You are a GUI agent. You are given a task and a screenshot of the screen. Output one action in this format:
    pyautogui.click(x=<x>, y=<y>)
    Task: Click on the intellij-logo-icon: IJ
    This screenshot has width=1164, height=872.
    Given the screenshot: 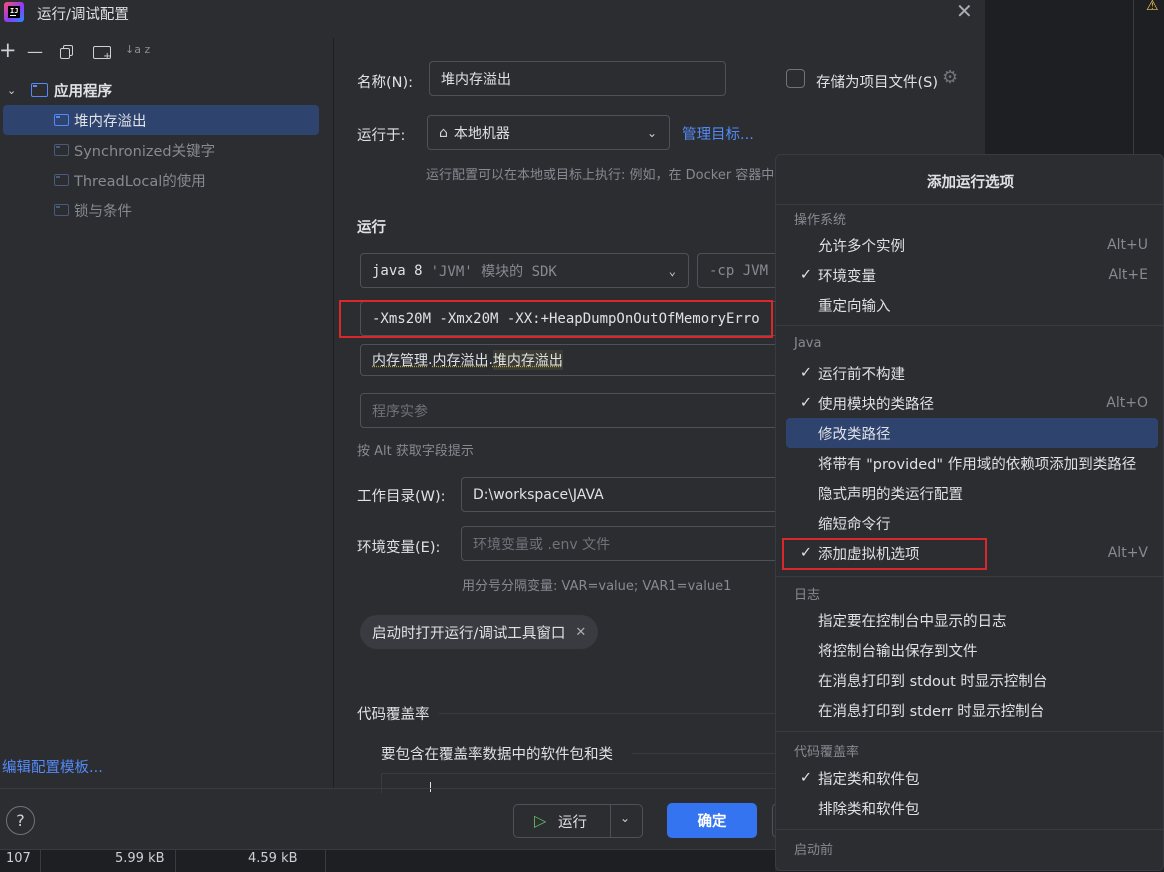 What is the action you would take?
    pyautogui.click(x=14, y=12)
    